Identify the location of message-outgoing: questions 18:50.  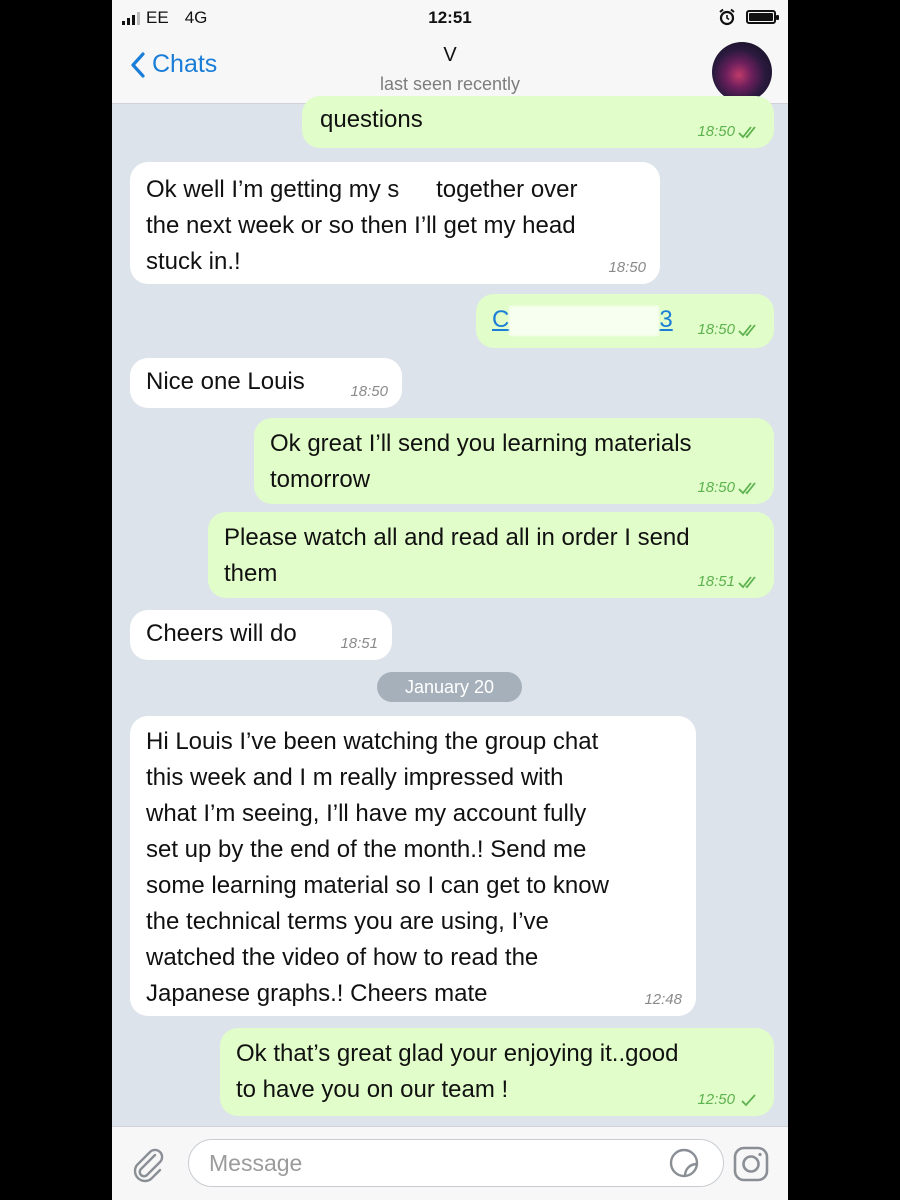
(538, 122).